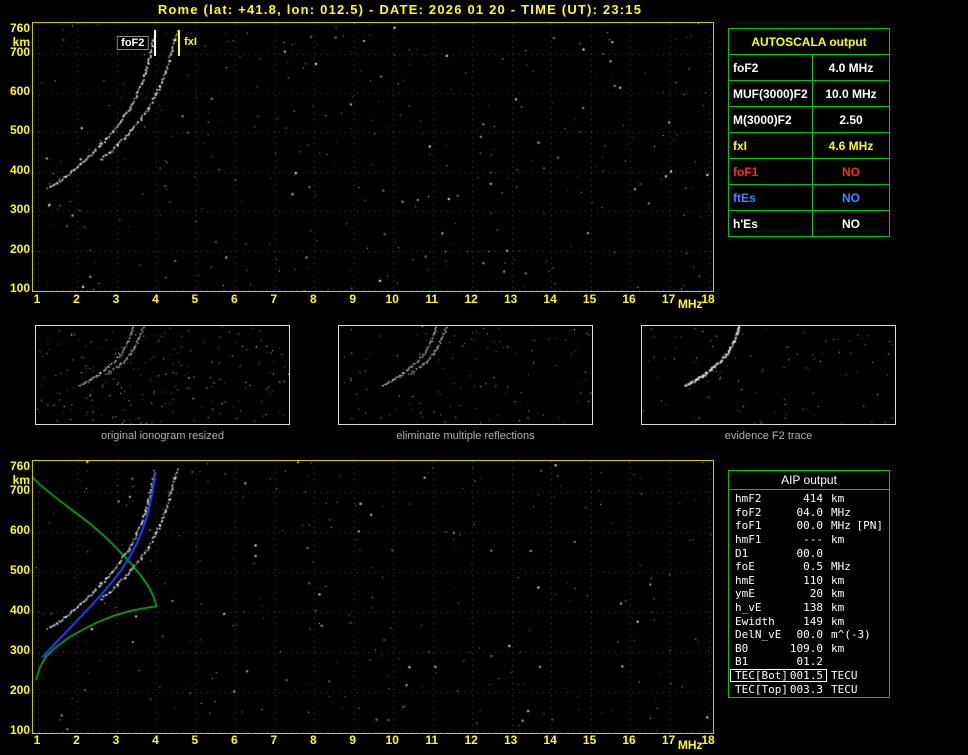 The height and width of the screenshot is (755, 968). Describe the element at coordinates (851, 93) in the screenshot. I see `autoscala-row-value: 10.0 MHz` at that location.